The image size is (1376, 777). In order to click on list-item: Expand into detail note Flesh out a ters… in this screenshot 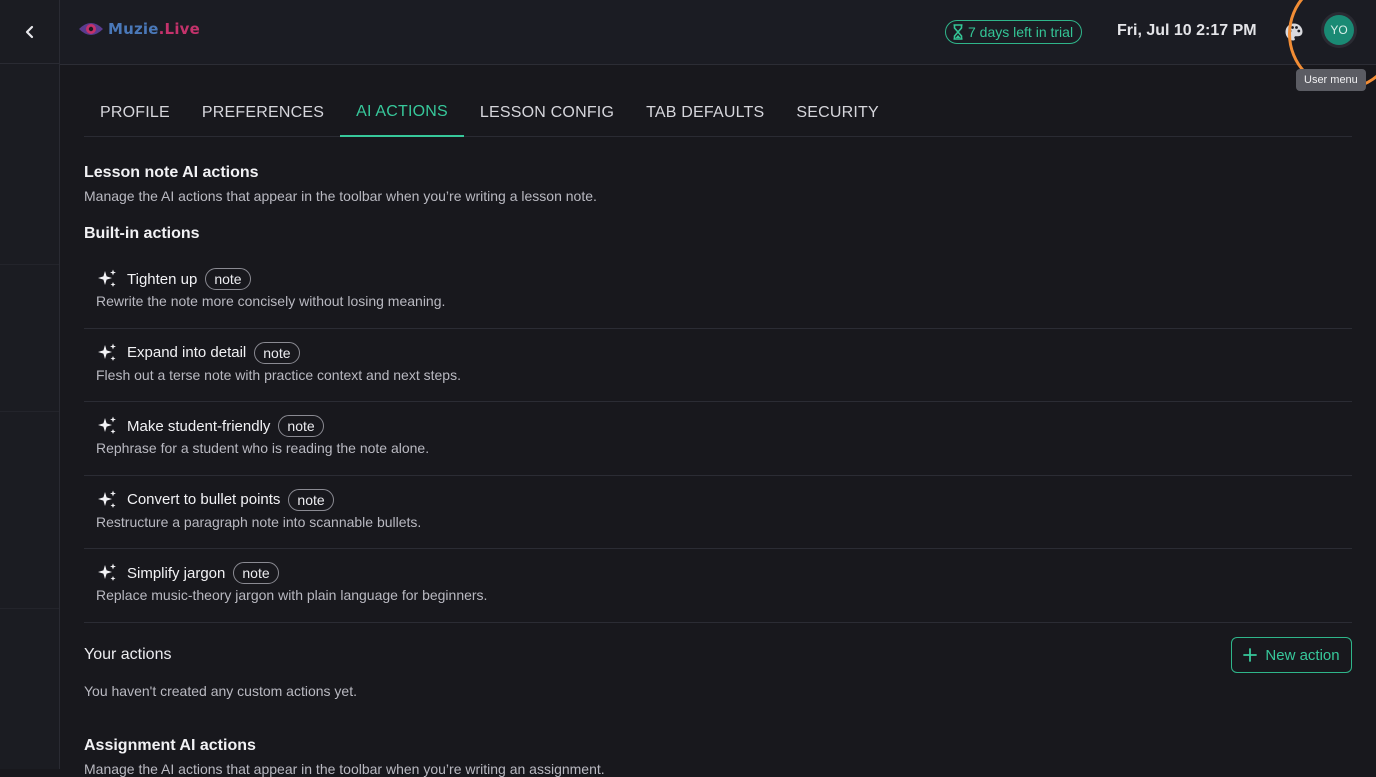, I will do `click(718, 365)`.